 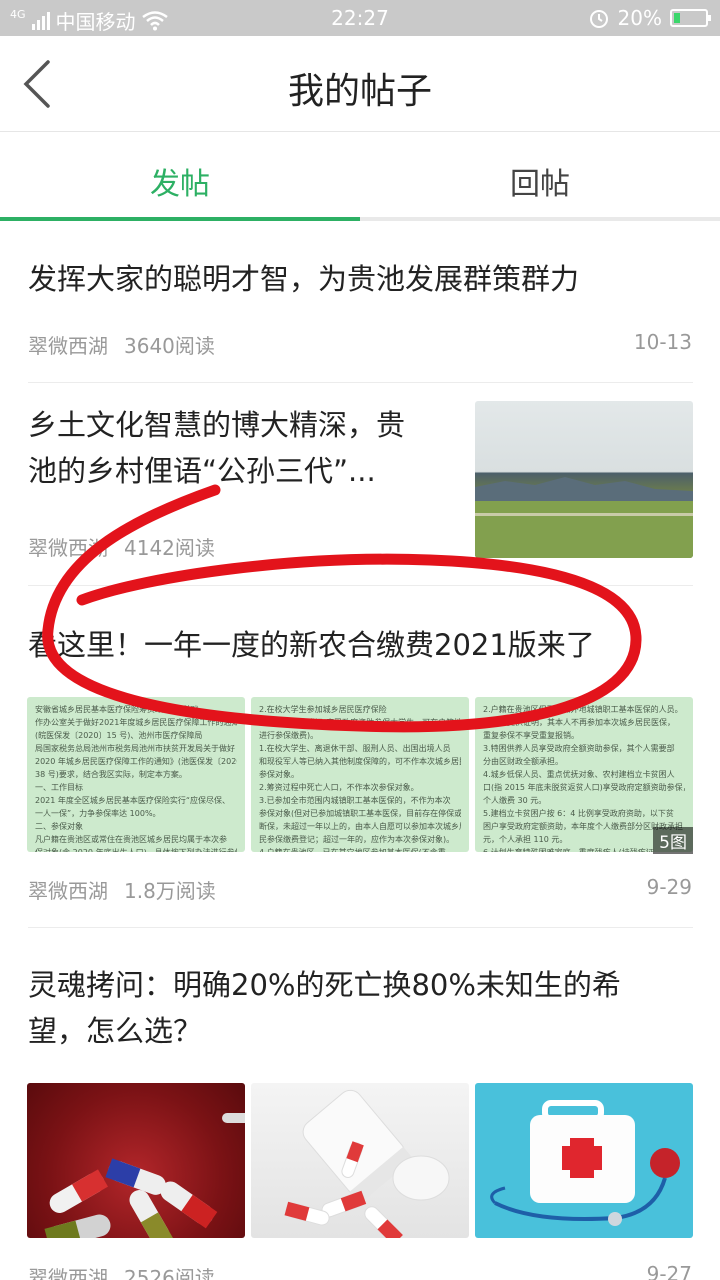 I want to click on status-bar: 4G 中国移动 22:27 20%, so click(x=360, y=18).